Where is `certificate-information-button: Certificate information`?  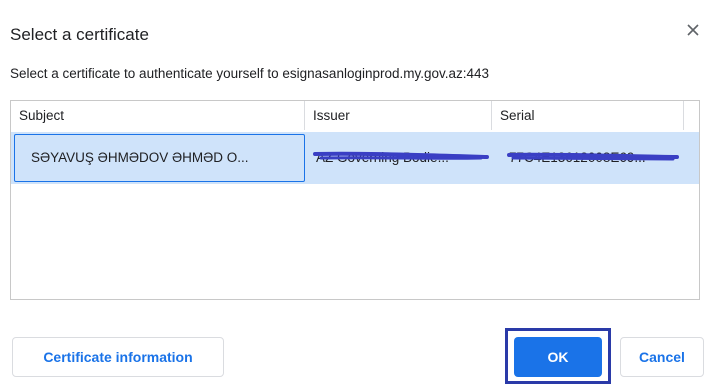
certificate-information-button: Certificate information is located at coordinates (118, 357).